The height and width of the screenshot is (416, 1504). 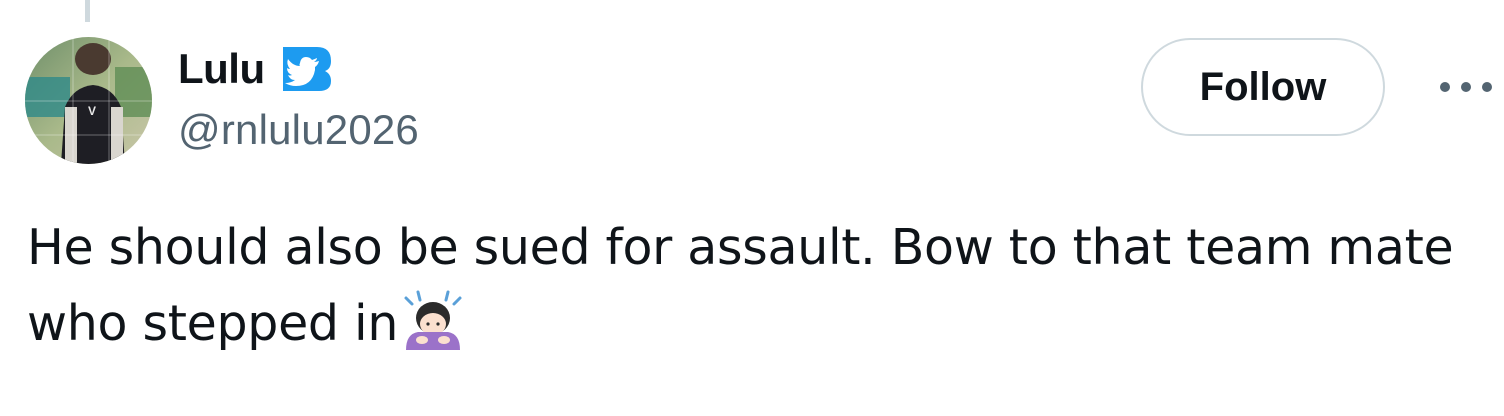 I want to click on more-options-button, so click(x=1466, y=87).